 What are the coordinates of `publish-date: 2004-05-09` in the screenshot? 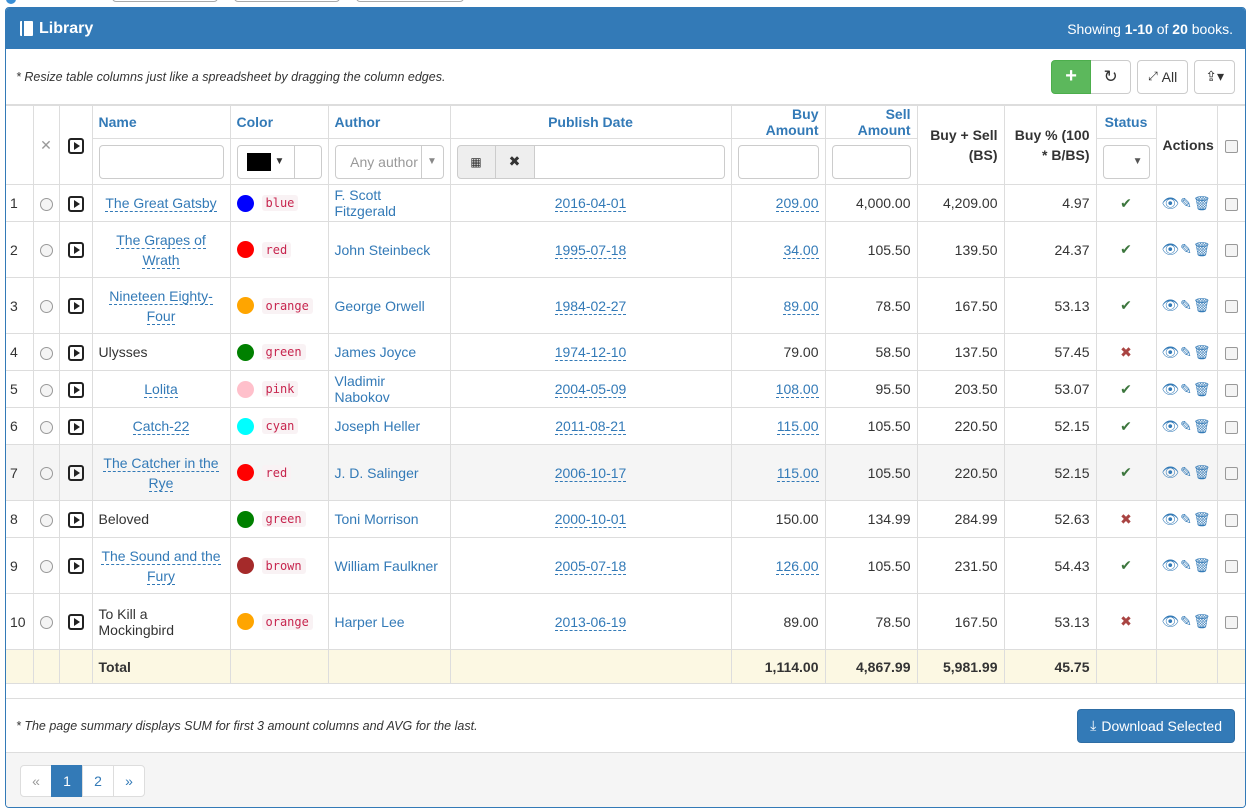 It's located at (590, 389).